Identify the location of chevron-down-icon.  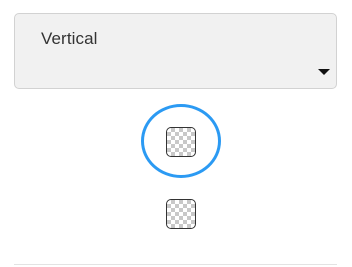
(324, 72).